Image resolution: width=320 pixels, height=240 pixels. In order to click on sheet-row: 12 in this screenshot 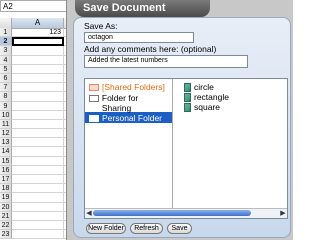, I will do `click(35, 134)`.